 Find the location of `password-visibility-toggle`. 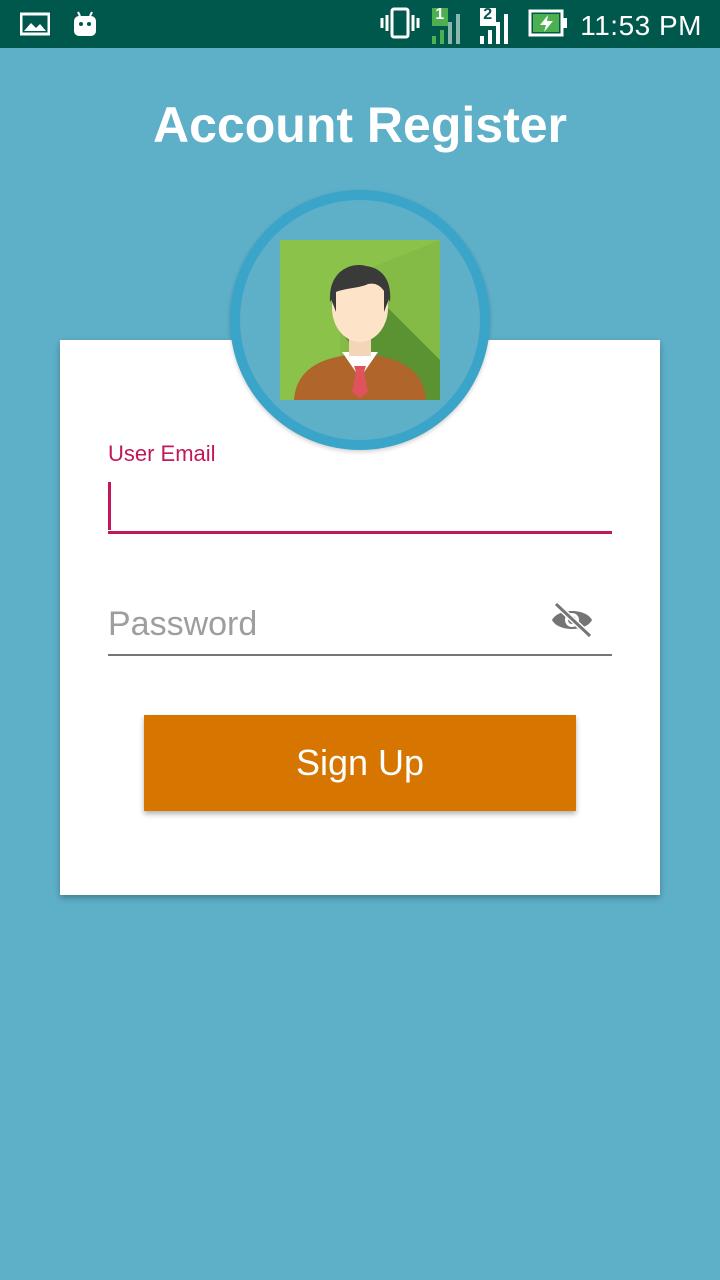

password-visibility-toggle is located at coordinates (572, 622).